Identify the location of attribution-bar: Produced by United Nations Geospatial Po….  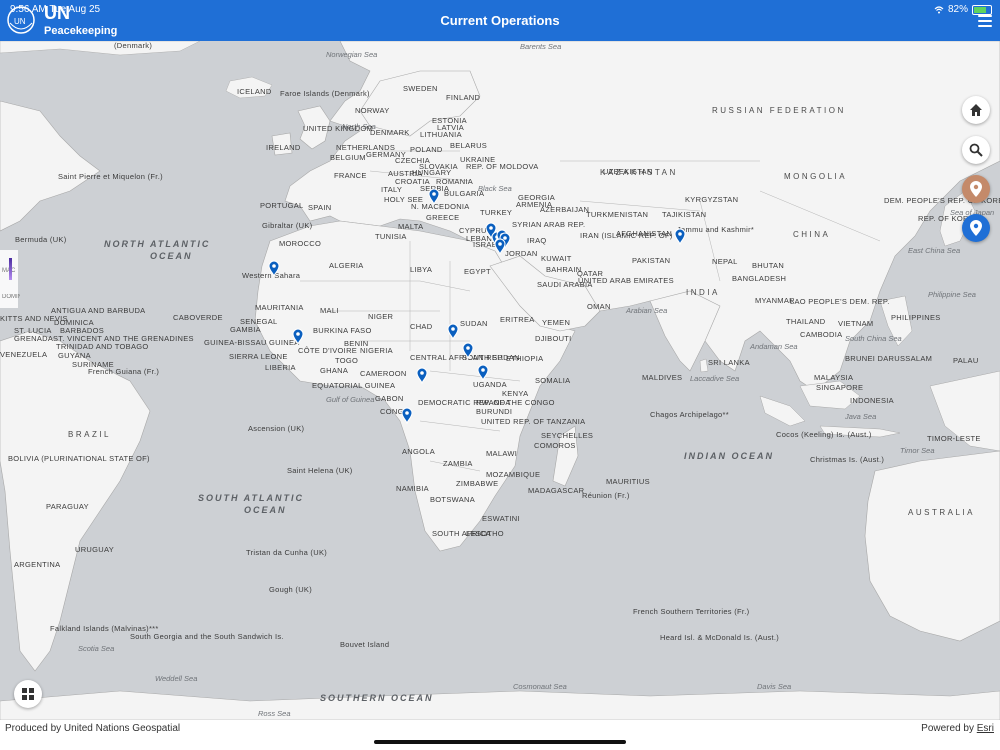
(500, 735).